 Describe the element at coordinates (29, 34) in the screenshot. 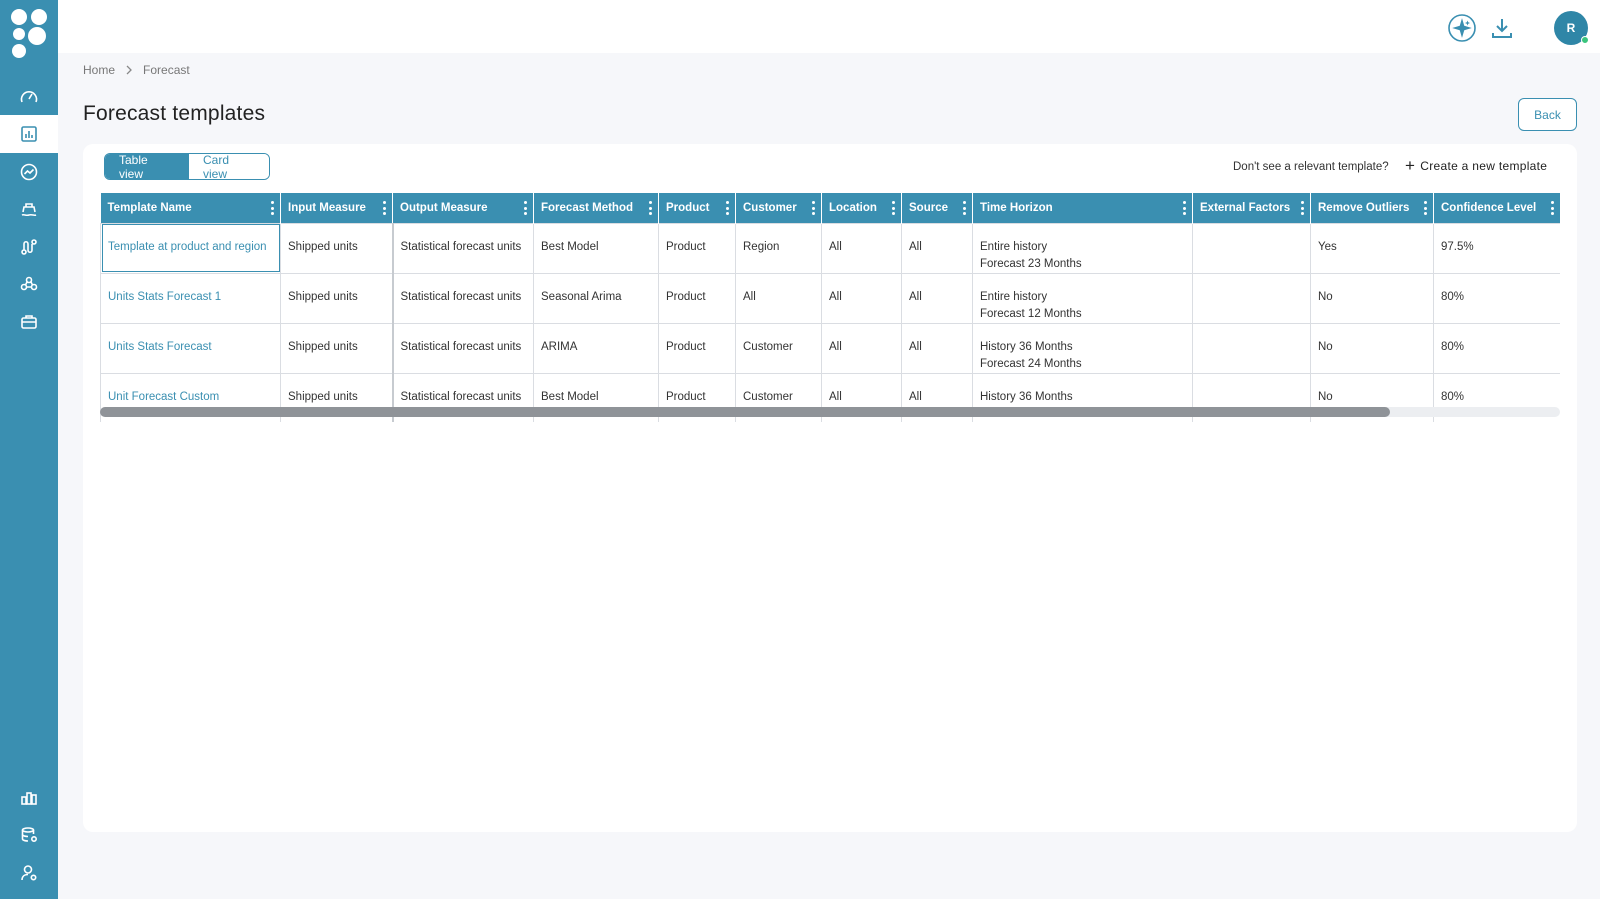

I see `app-logo-icon` at that location.